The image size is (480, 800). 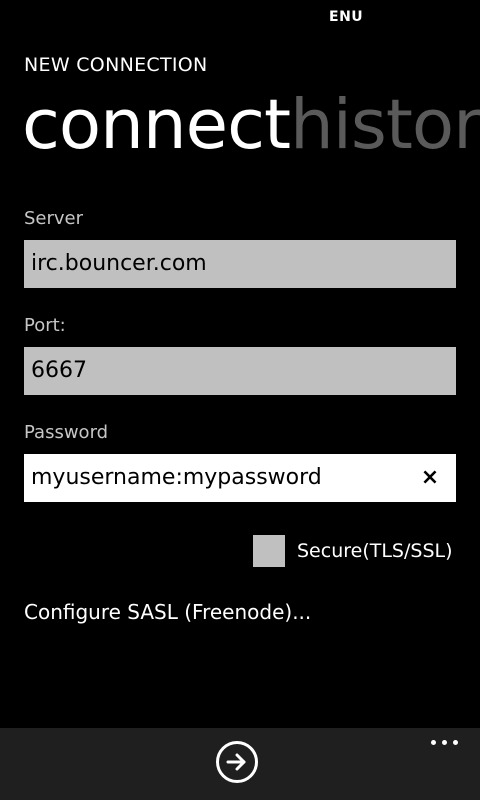 I want to click on port-label: Port:, so click(x=45, y=325).